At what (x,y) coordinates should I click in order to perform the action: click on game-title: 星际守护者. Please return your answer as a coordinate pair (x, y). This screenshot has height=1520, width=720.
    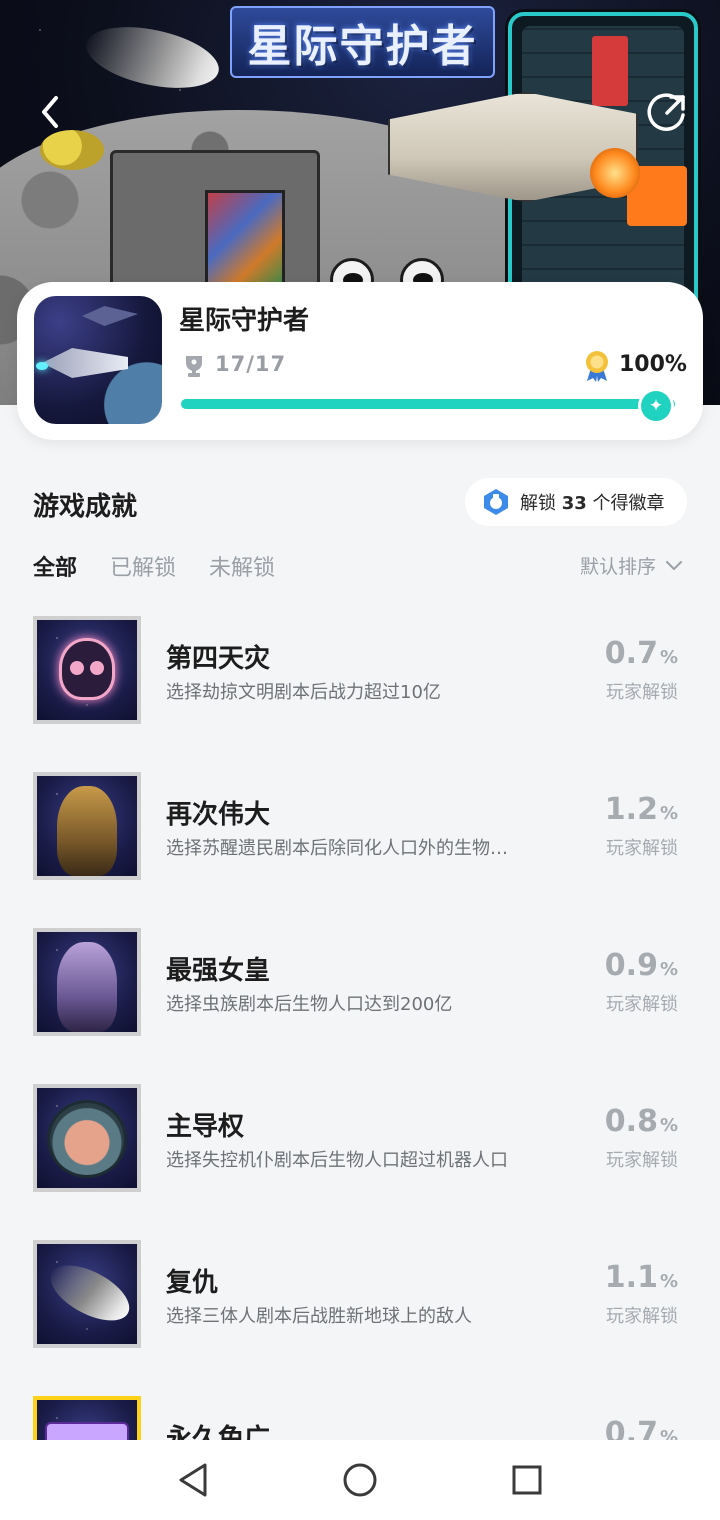
    Looking at the image, I should click on (244, 321).